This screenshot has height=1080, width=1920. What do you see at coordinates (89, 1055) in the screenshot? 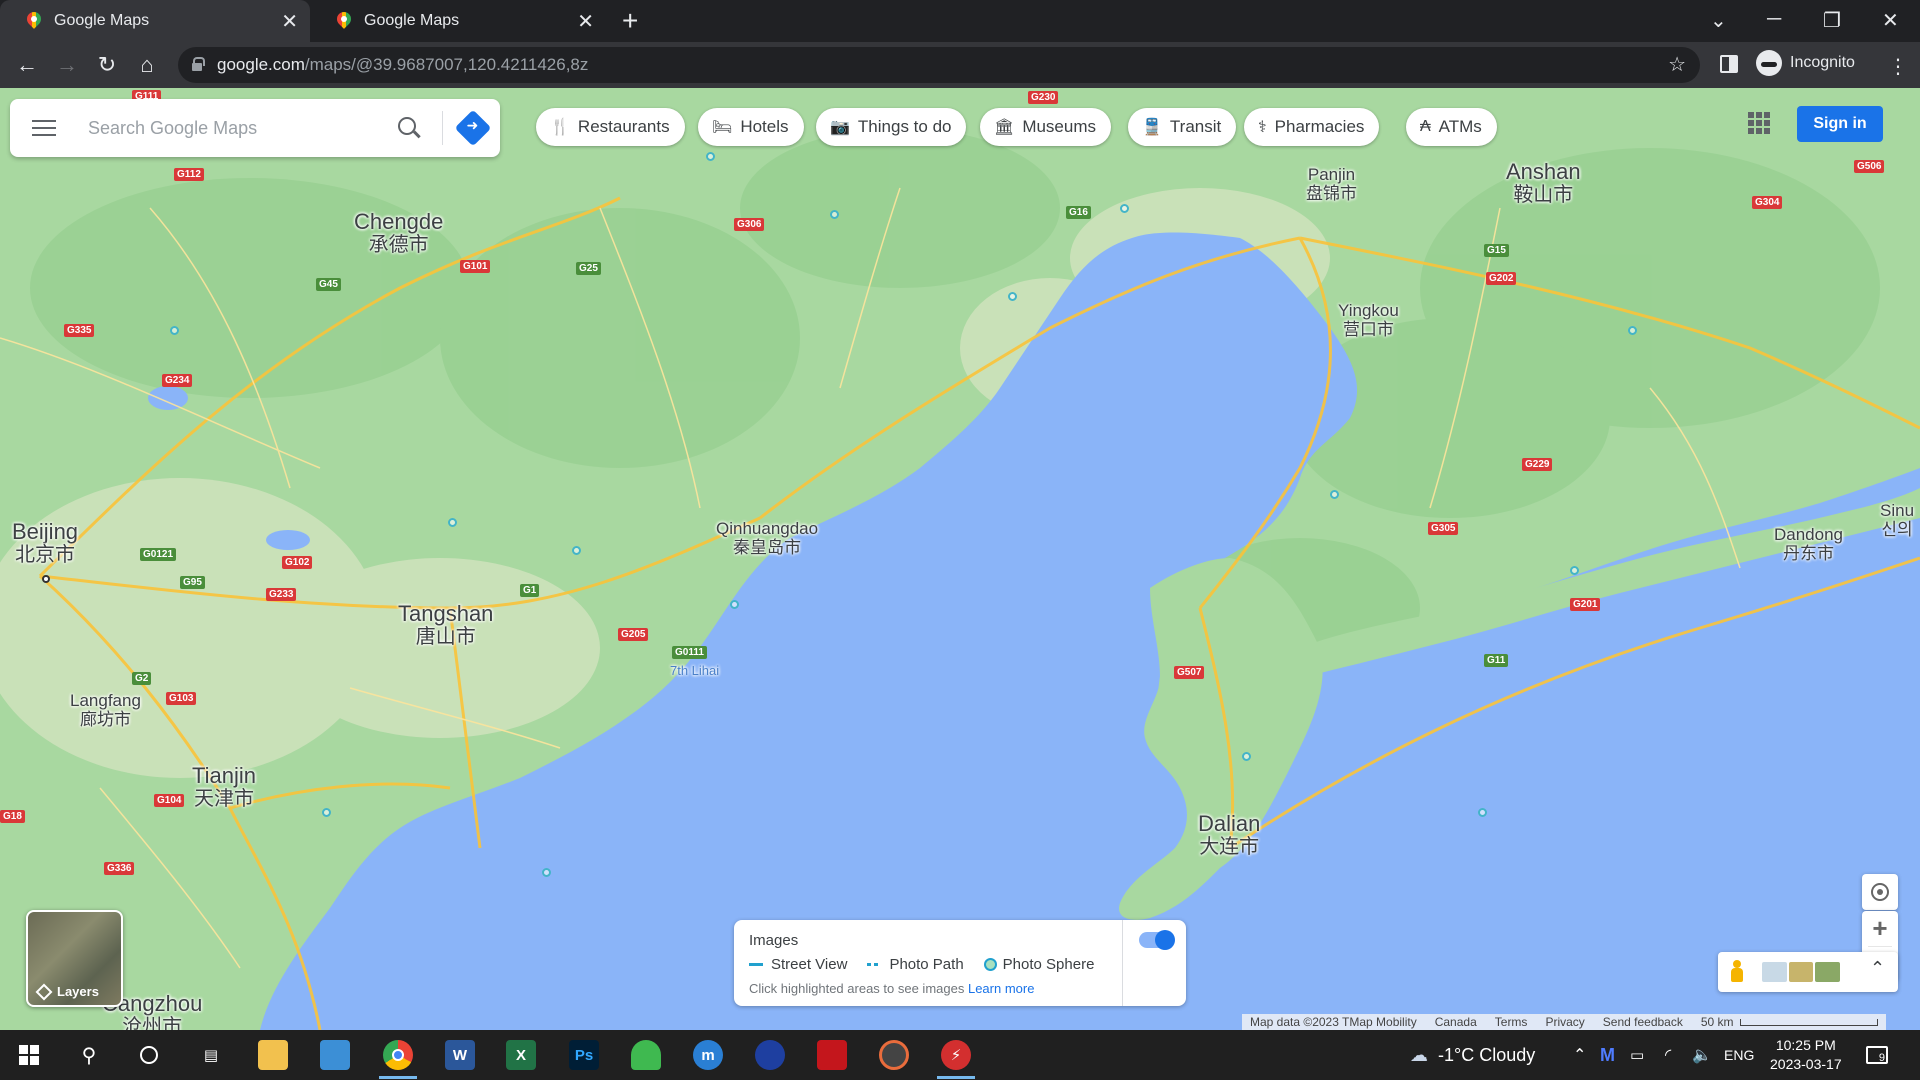
I see `search-icon: ⚲` at bounding box center [89, 1055].